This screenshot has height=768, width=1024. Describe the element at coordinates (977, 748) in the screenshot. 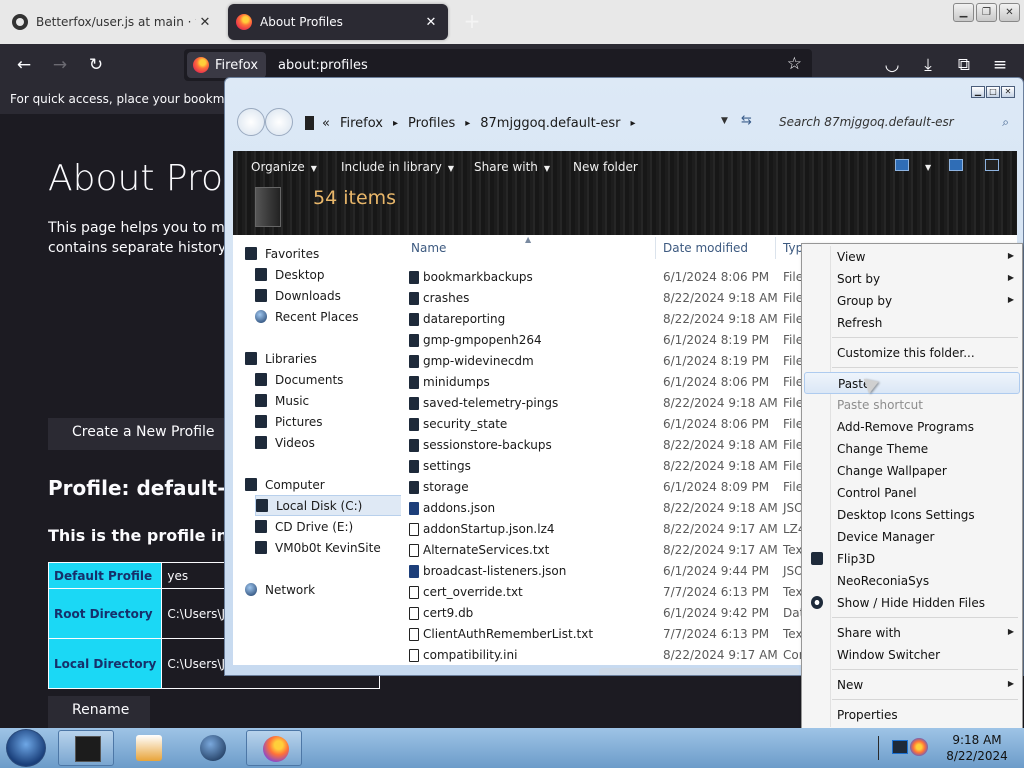

I see `clock: 9:18 AM 8/22/2024` at that location.